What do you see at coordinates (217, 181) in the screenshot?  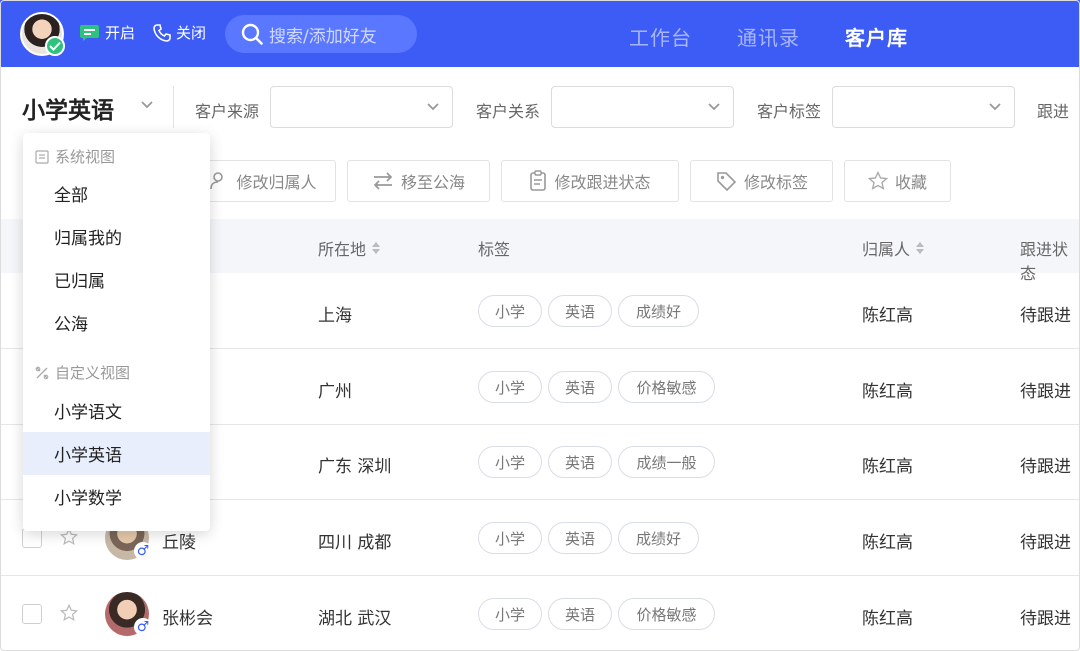 I see `user-edit-icon` at bounding box center [217, 181].